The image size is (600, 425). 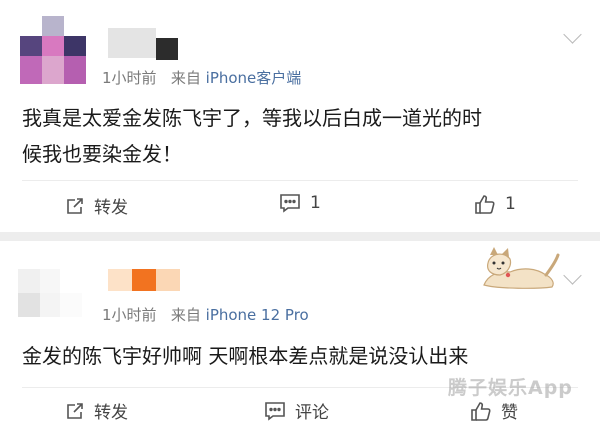 I want to click on source-device: iPhone客户端, so click(x=254, y=78).